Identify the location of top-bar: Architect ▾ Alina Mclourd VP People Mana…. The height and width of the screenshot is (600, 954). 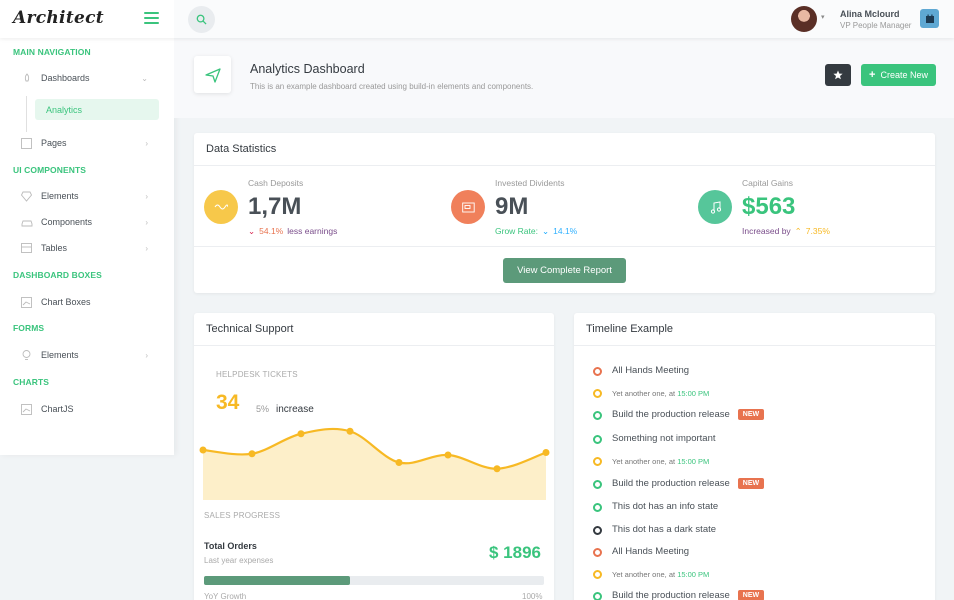
(477, 19).